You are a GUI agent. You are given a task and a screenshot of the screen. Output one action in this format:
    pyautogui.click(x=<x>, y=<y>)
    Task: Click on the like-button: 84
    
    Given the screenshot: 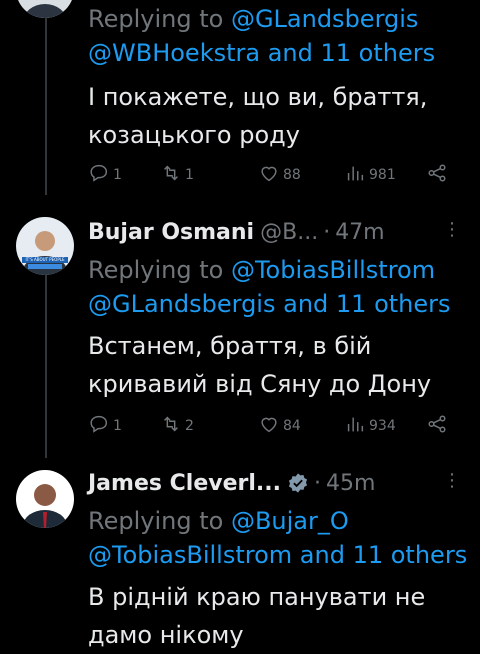 What is the action you would take?
    pyautogui.click(x=279, y=426)
    